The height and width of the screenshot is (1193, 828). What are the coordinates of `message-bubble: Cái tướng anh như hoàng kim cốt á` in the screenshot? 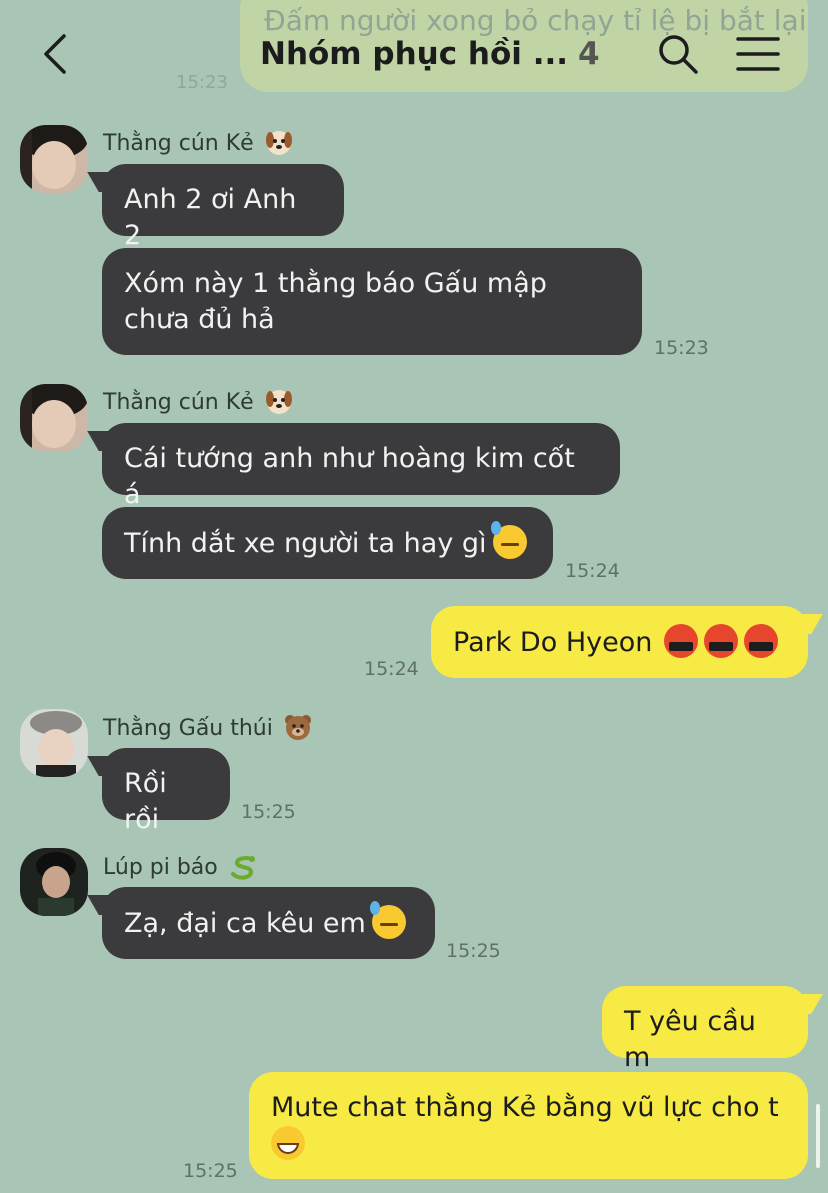 It's located at (361, 466).